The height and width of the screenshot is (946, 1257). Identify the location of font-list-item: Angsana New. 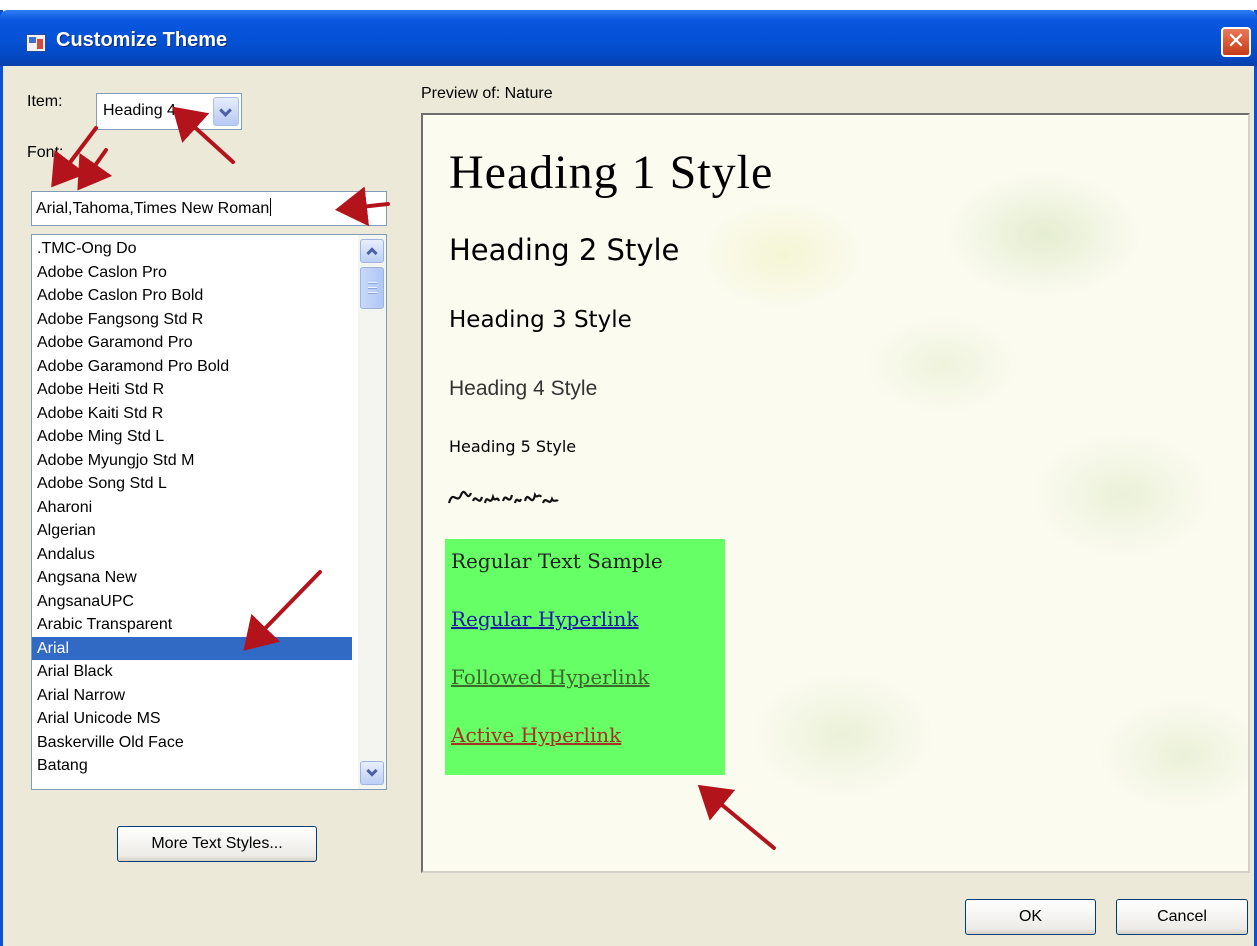
(192, 578).